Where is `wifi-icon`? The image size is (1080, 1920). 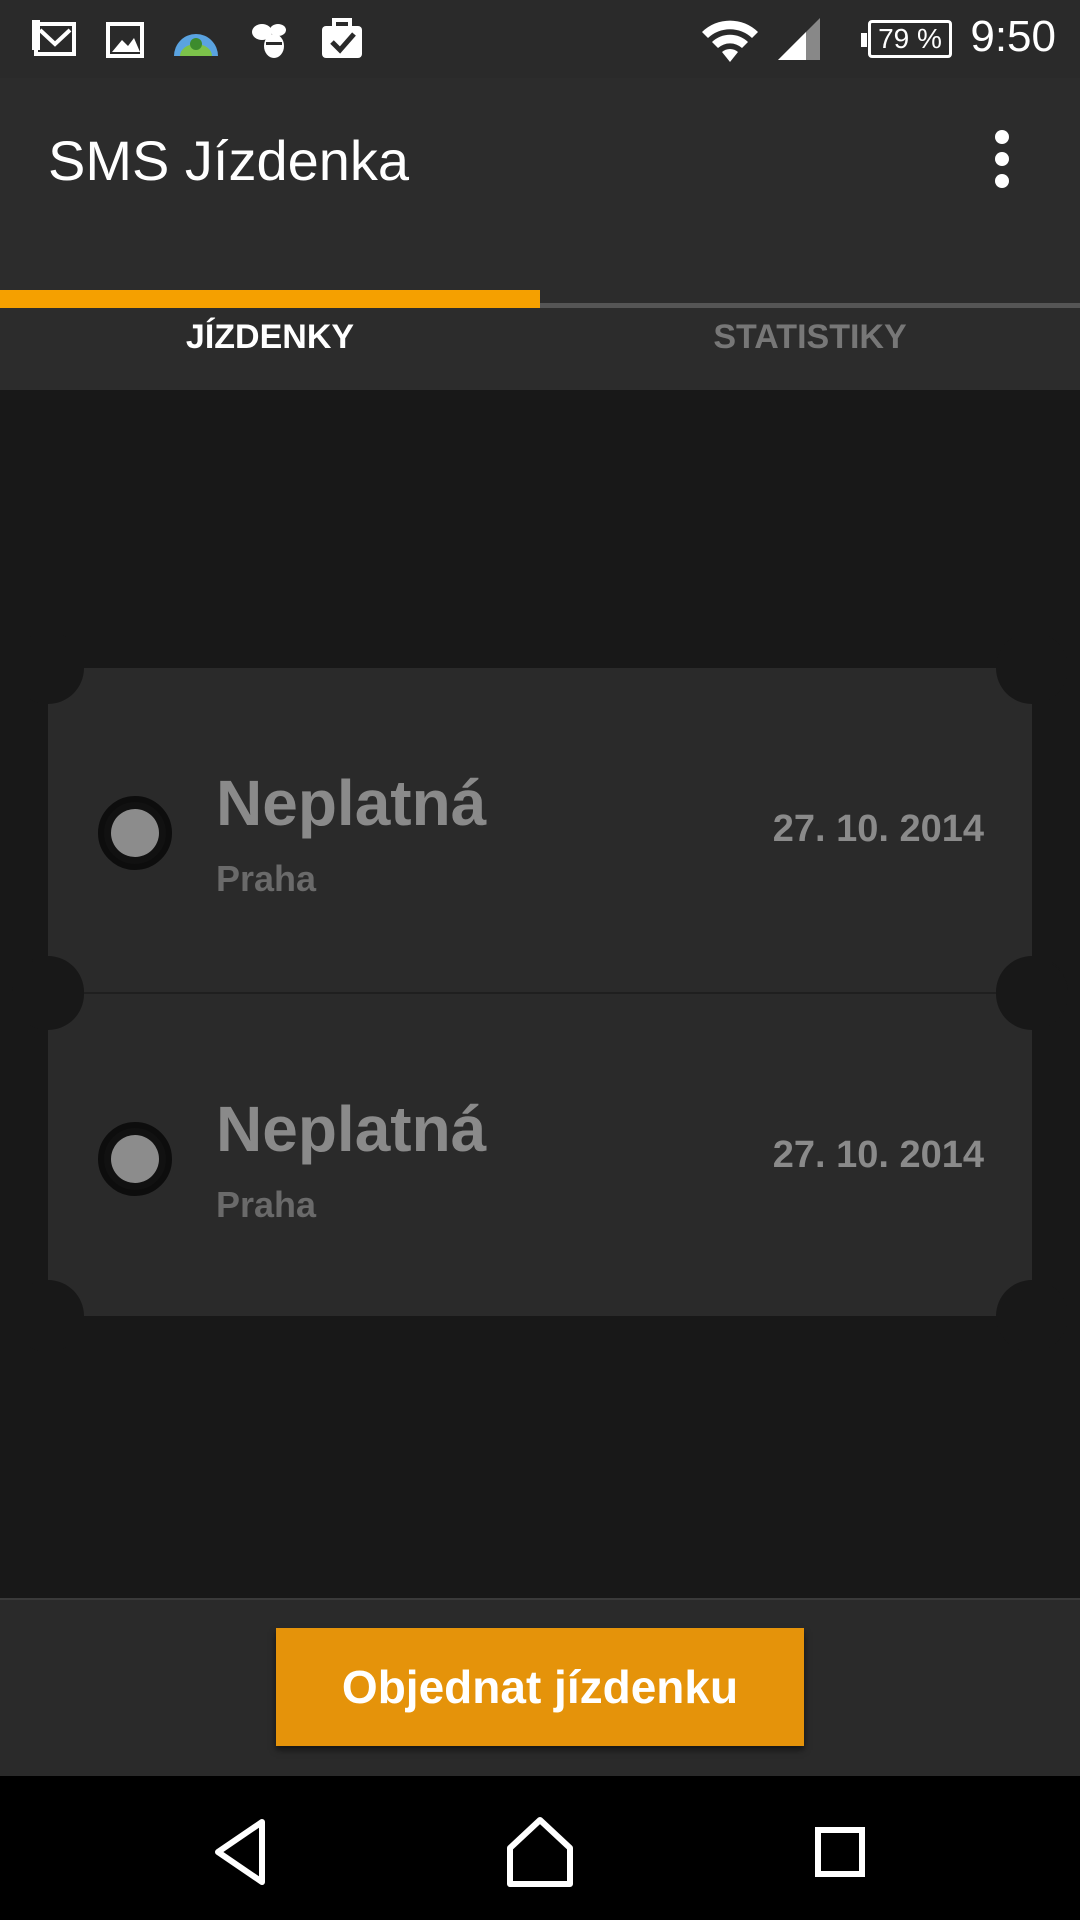 wifi-icon is located at coordinates (730, 41).